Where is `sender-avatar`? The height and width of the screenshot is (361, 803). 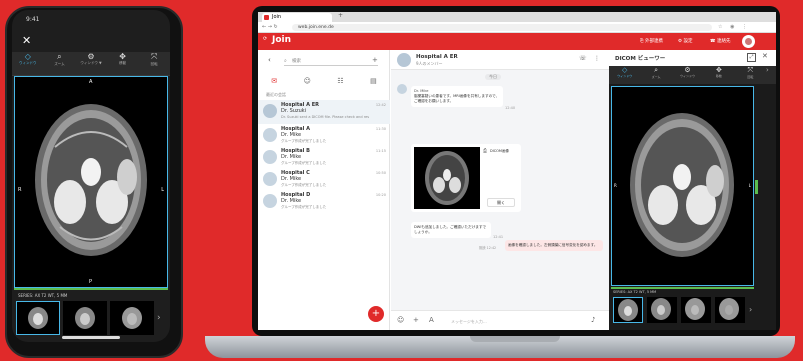 sender-avatar is located at coordinates (402, 89).